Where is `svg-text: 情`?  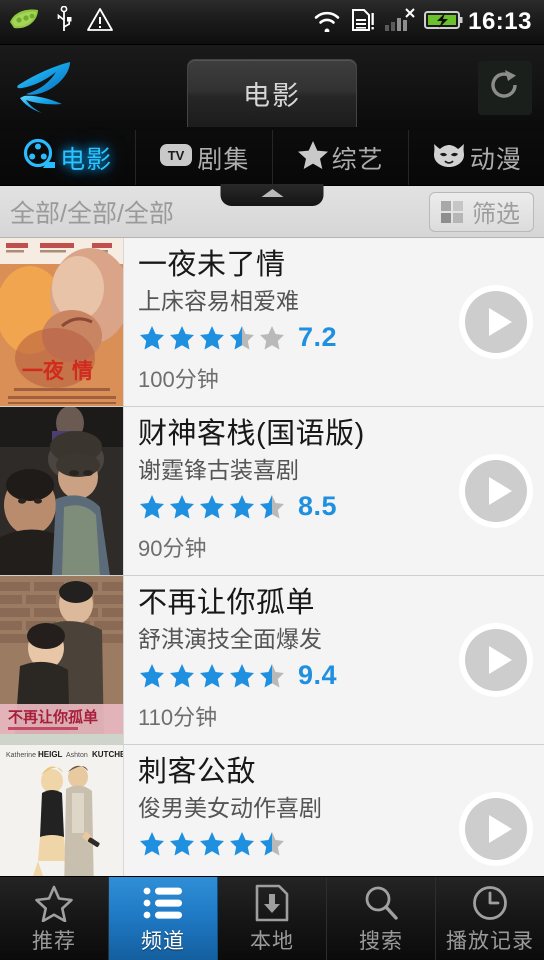
svg-text: 情 is located at coordinates (82, 371).